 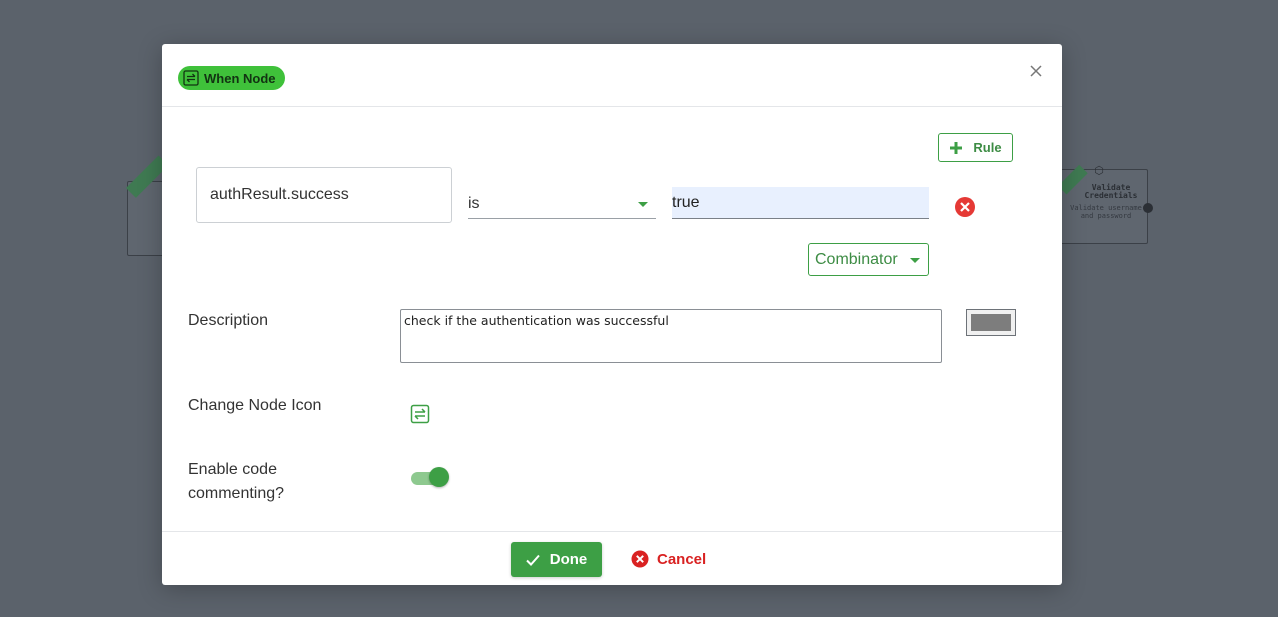 I want to click on done-button: Done, so click(x=556, y=559).